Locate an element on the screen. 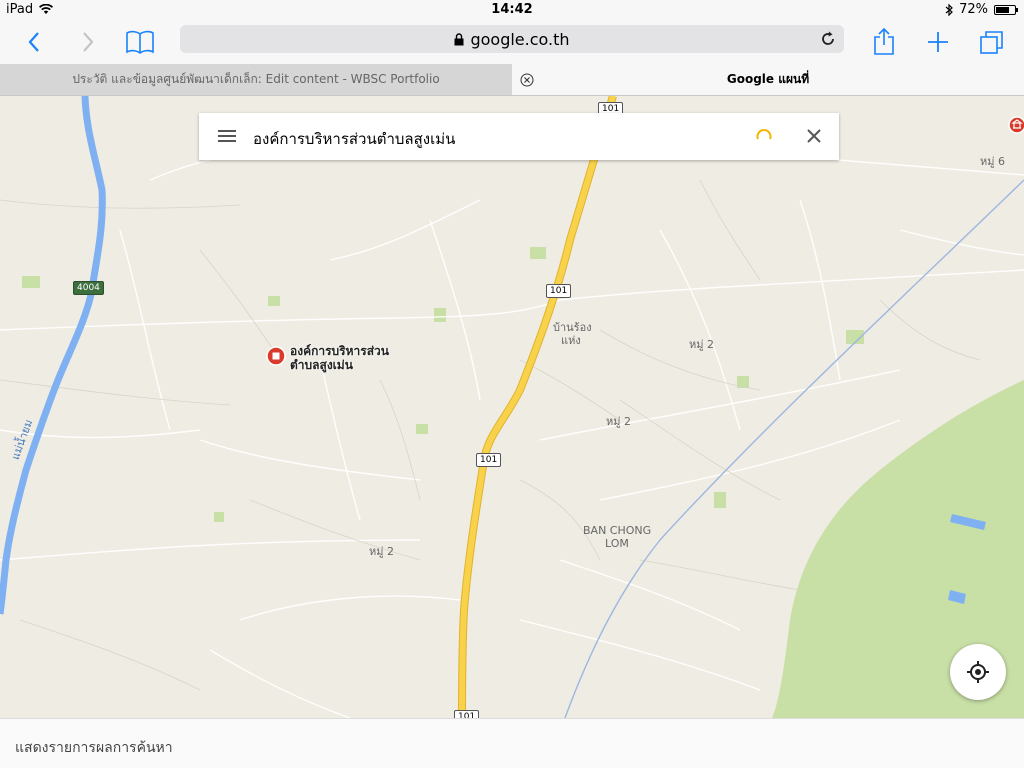 This screenshot has height=768, width=1024. road-shield: 4004 is located at coordinates (88, 288).